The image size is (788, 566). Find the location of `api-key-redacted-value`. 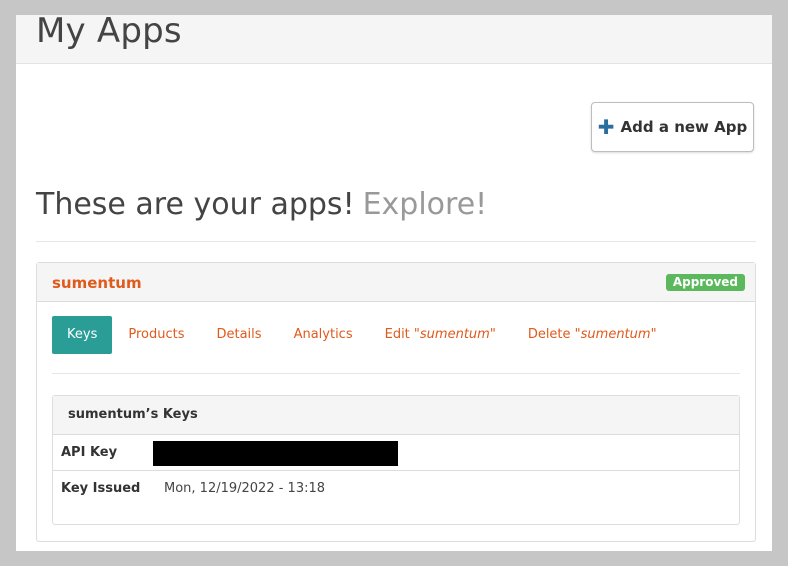

api-key-redacted-value is located at coordinates (275, 453).